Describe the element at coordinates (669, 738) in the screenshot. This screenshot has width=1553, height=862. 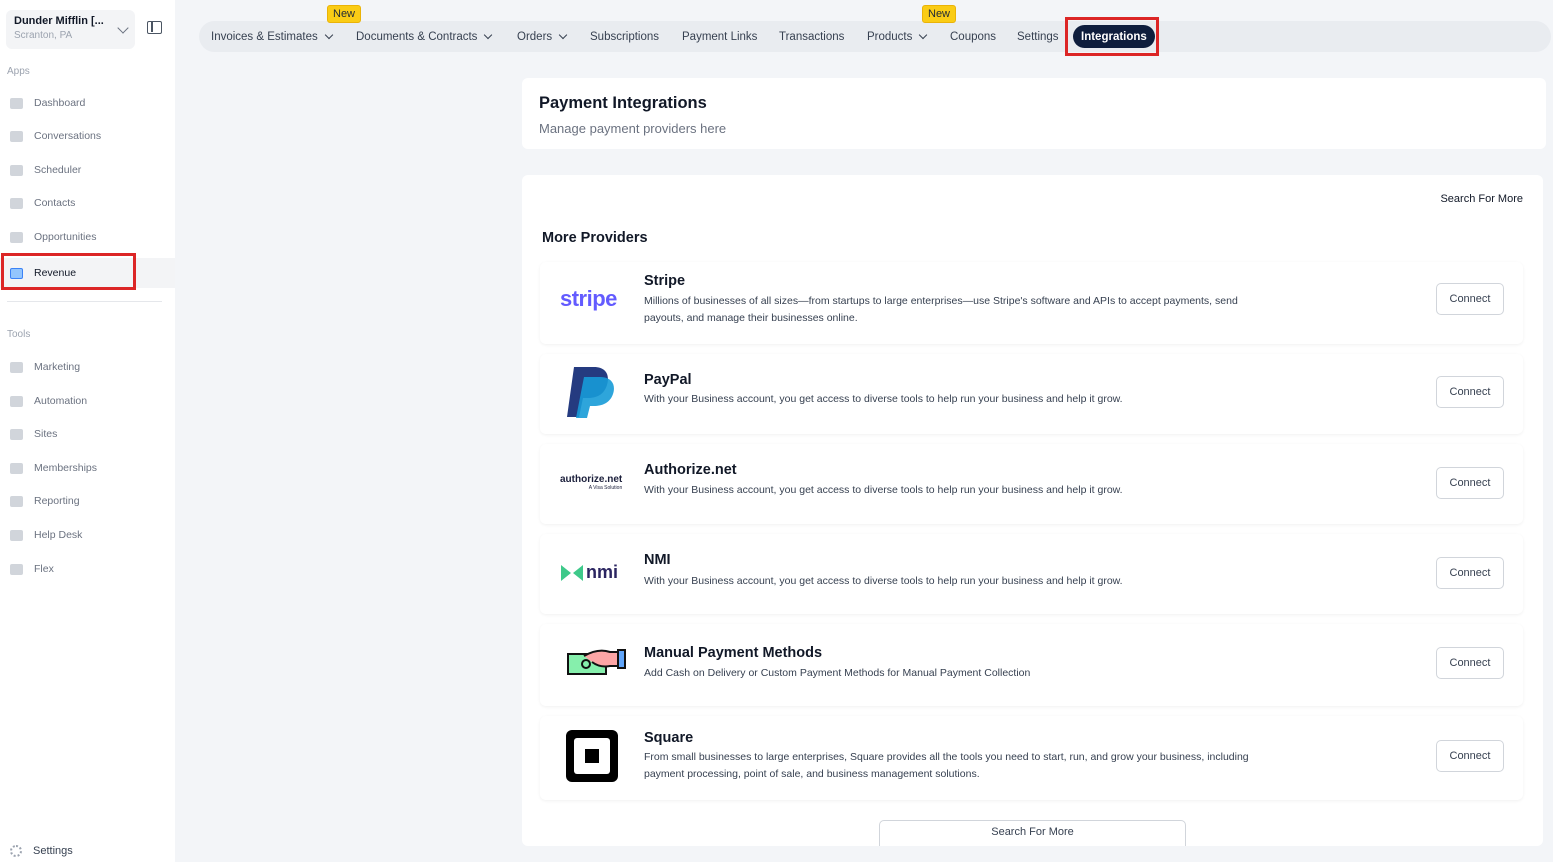
I see `provider-name: Square` at that location.